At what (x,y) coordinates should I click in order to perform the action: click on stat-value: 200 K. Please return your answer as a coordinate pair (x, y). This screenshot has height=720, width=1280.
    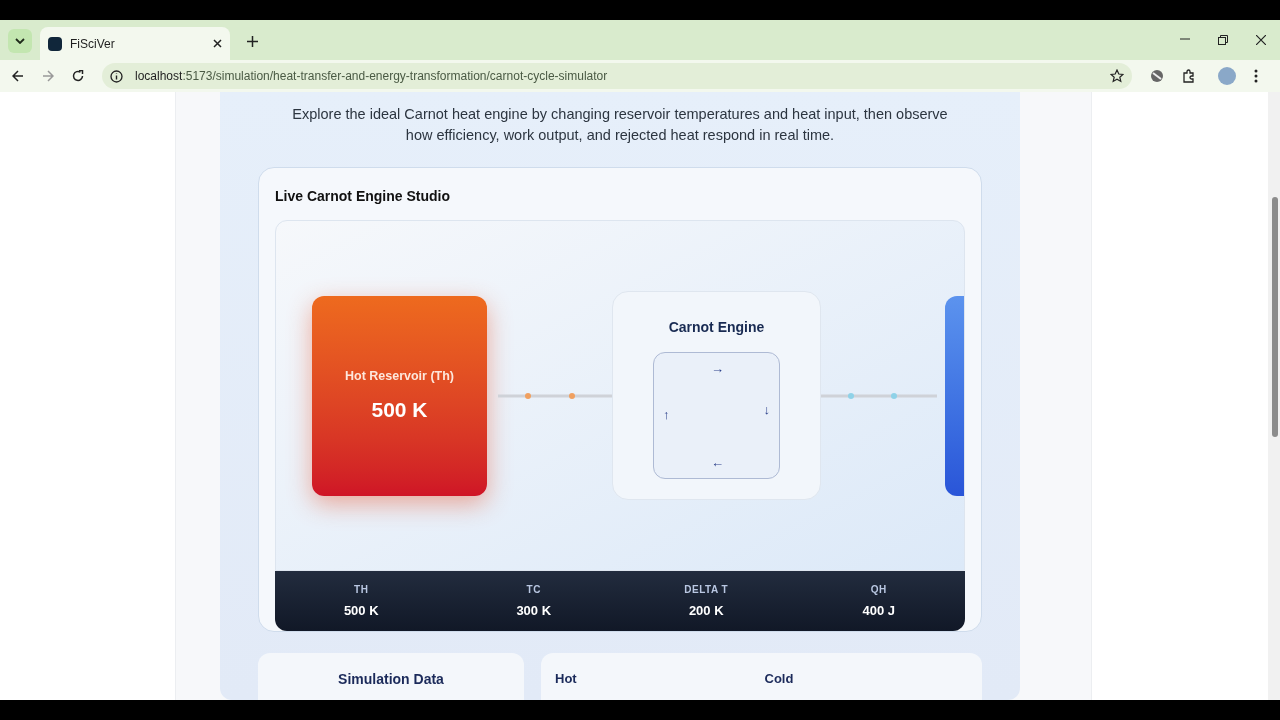
    Looking at the image, I should click on (706, 610).